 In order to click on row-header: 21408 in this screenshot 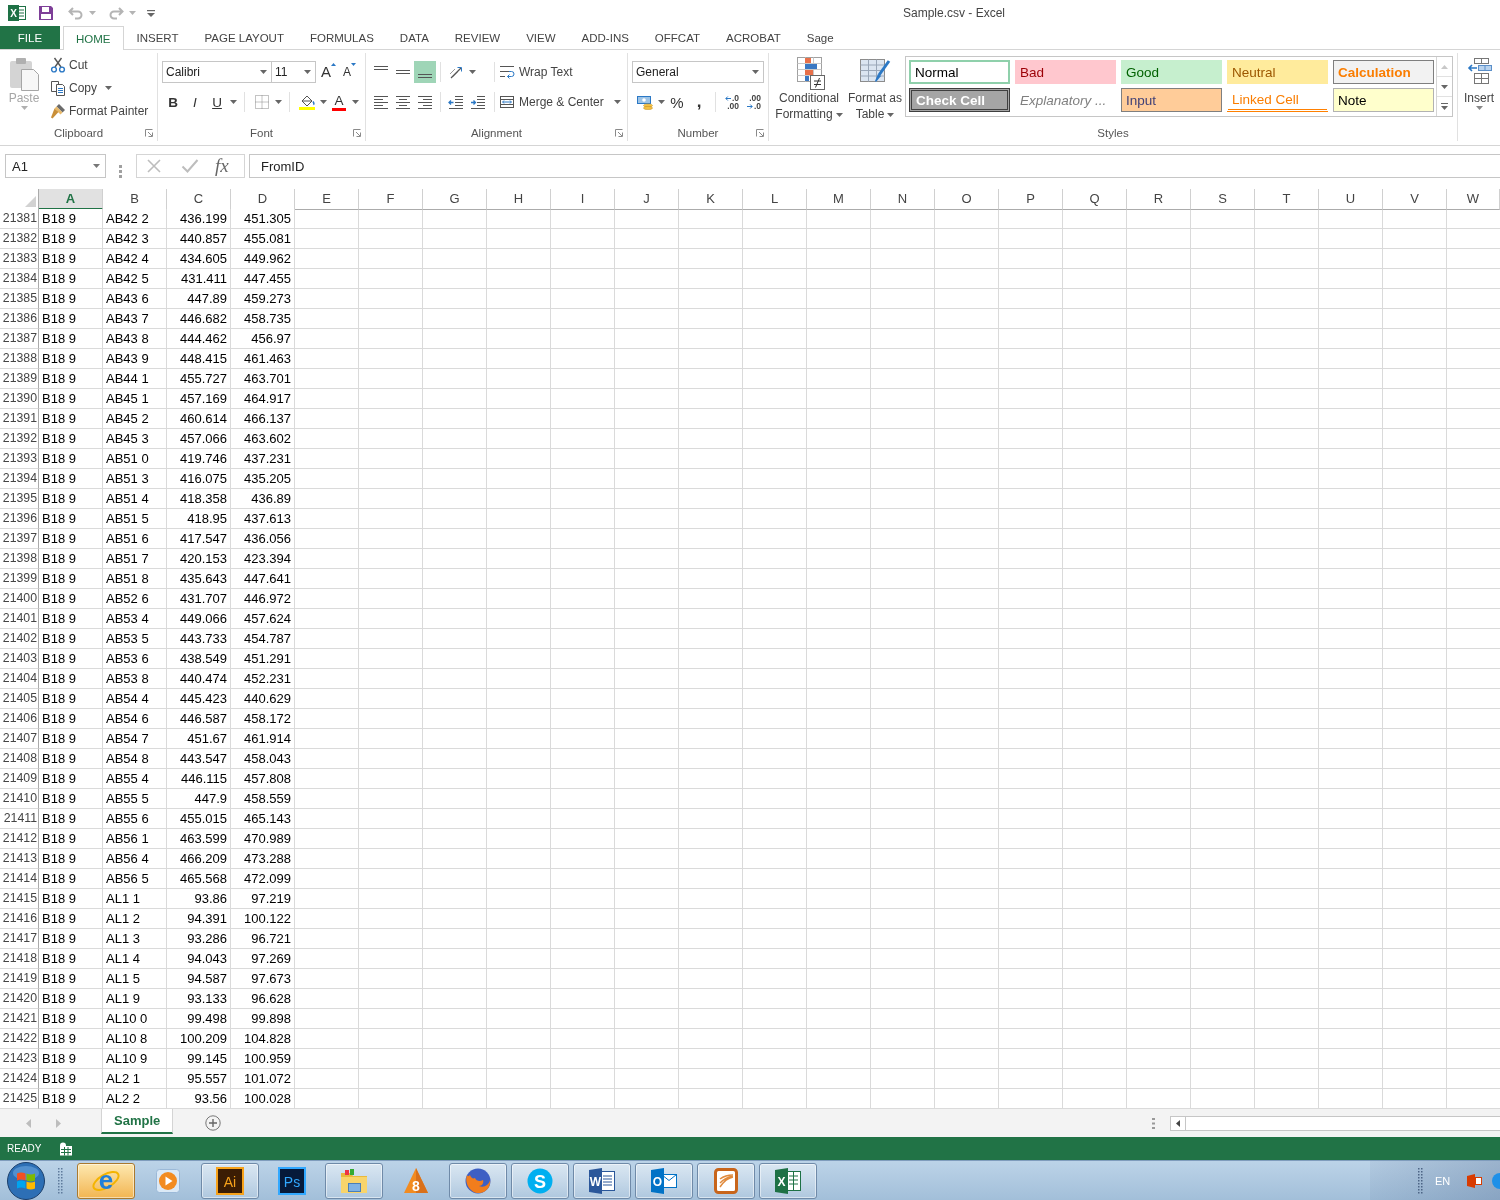, I will do `click(19, 759)`.